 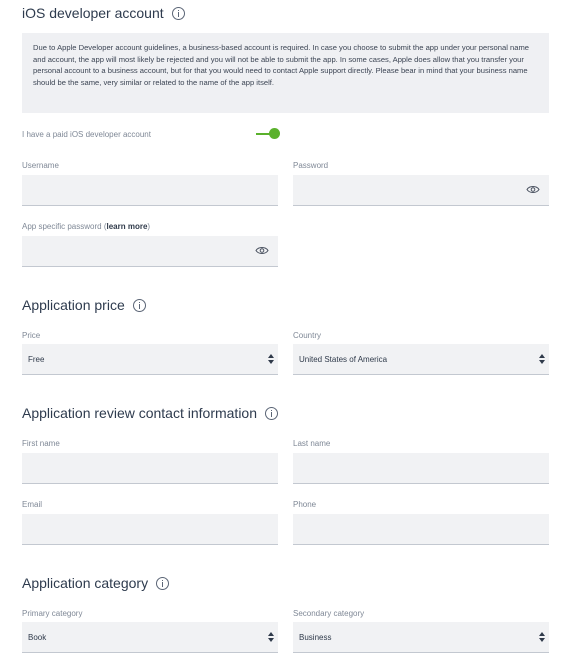 I want to click on secondary-category-value: Business, so click(x=315, y=637).